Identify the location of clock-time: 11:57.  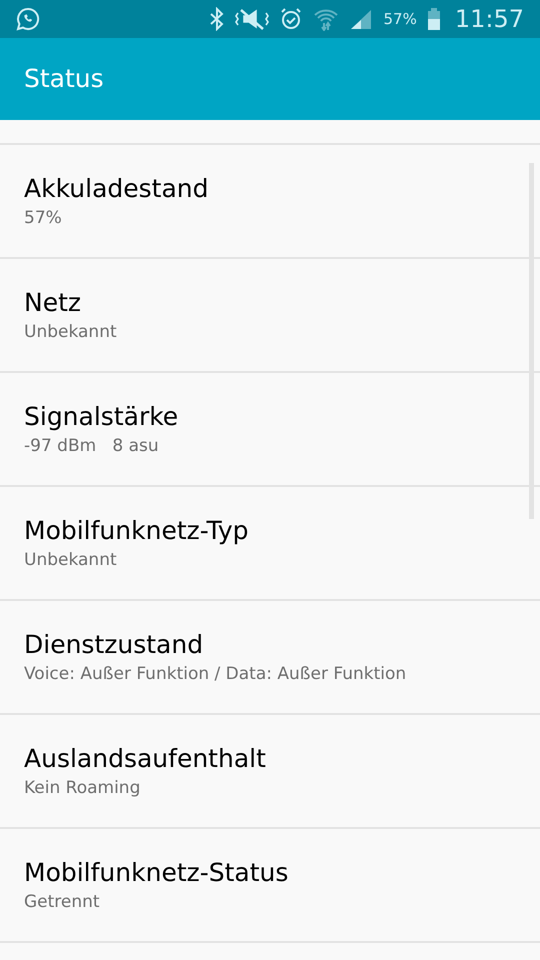
(489, 19).